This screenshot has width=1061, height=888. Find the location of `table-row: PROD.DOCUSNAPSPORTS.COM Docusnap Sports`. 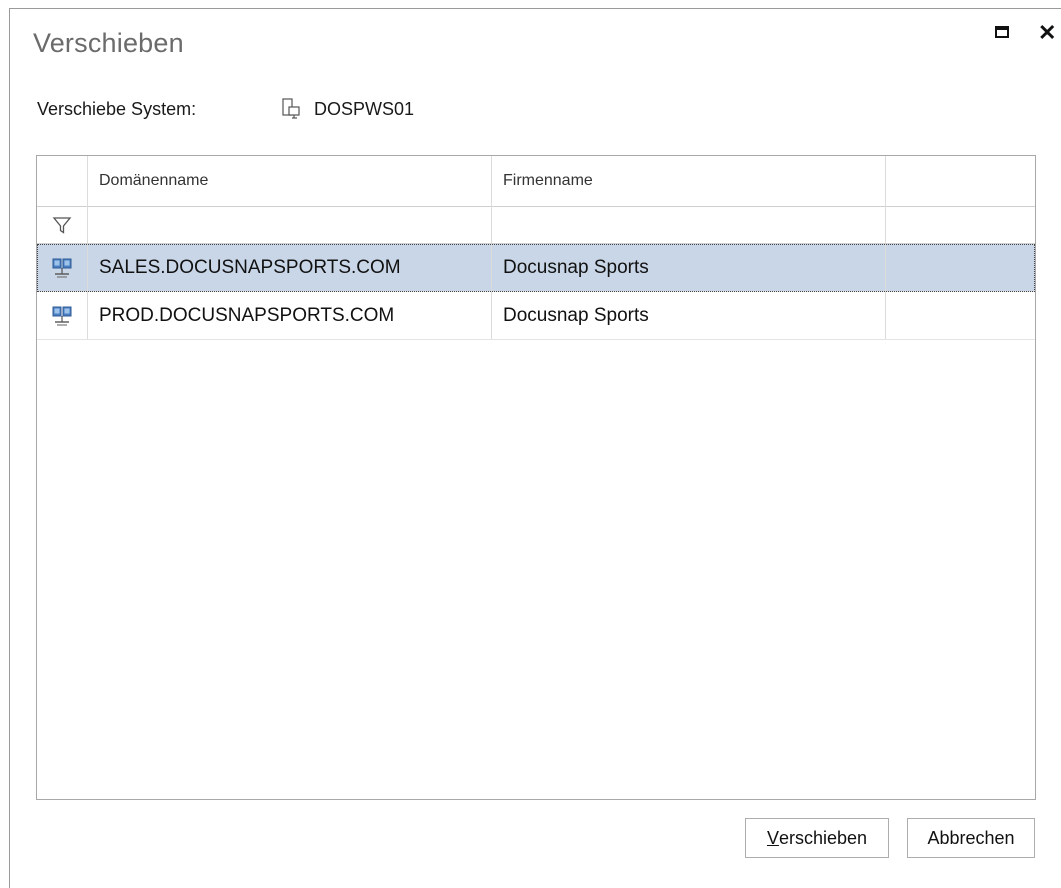

table-row: PROD.DOCUSNAPSPORTS.COM Docusnap Sports is located at coordinates (536, 316).